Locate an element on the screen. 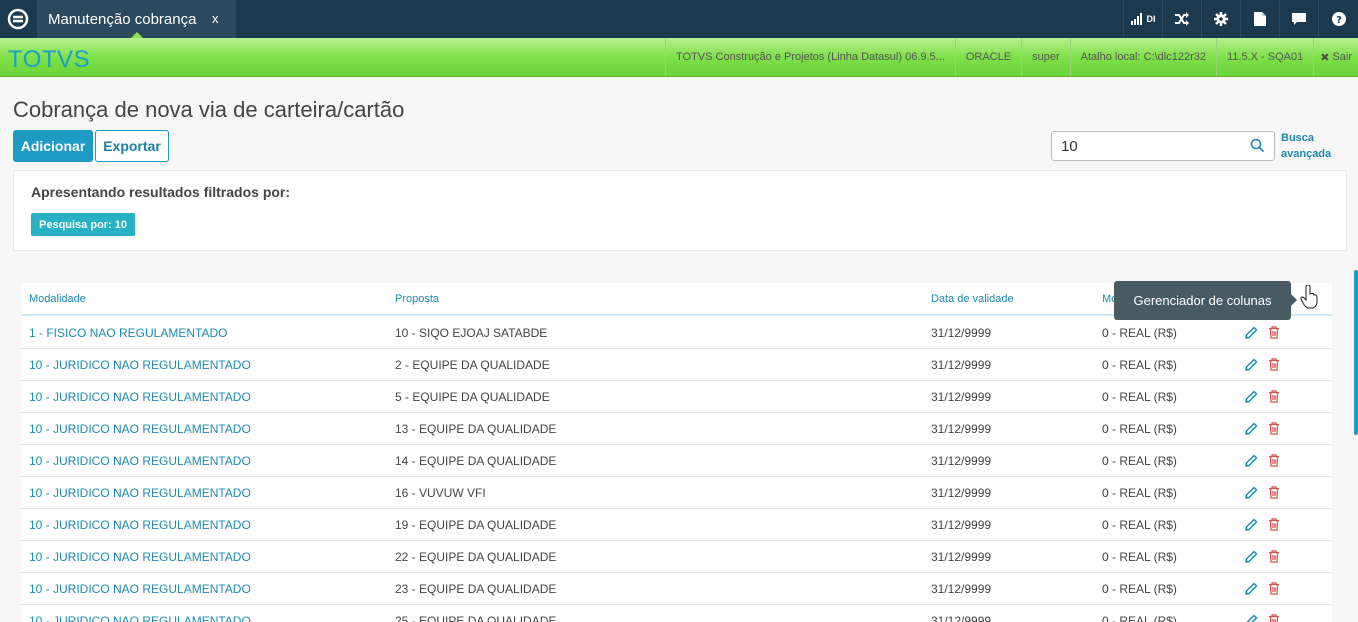  logout-label: Sair is located at coordinates (1342, 57).